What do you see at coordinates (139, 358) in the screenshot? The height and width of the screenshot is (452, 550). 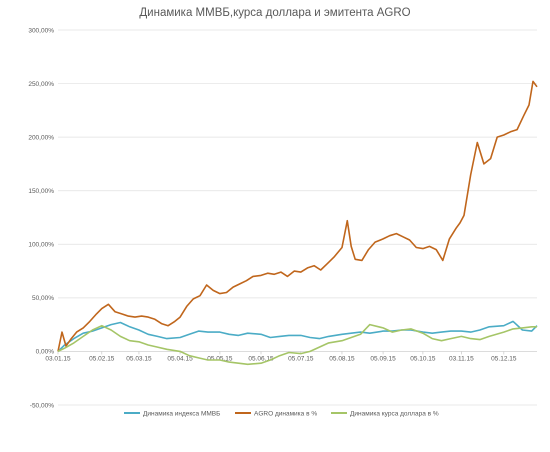 I see `x-tick-label: 05.03.15` at bounding box center [139, 358].